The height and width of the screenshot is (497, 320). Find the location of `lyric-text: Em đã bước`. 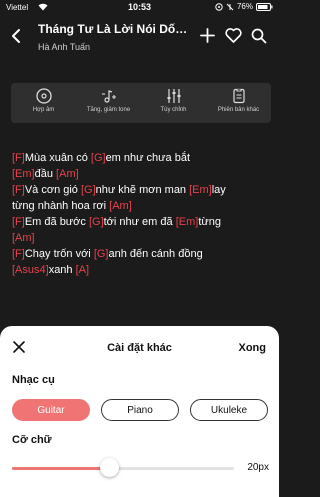

lyric-text: Em đã bước is located at coordinates (56, 222).